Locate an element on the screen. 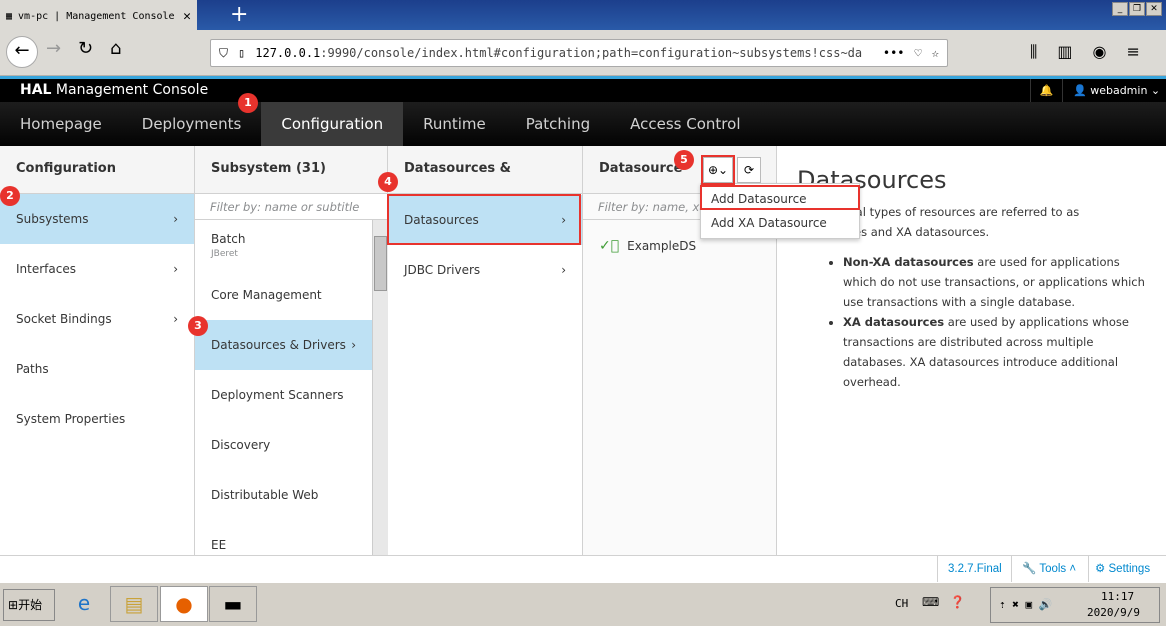  item-datasources-drivers: Datasources & Drivers › is located at coordinates (283, 345).